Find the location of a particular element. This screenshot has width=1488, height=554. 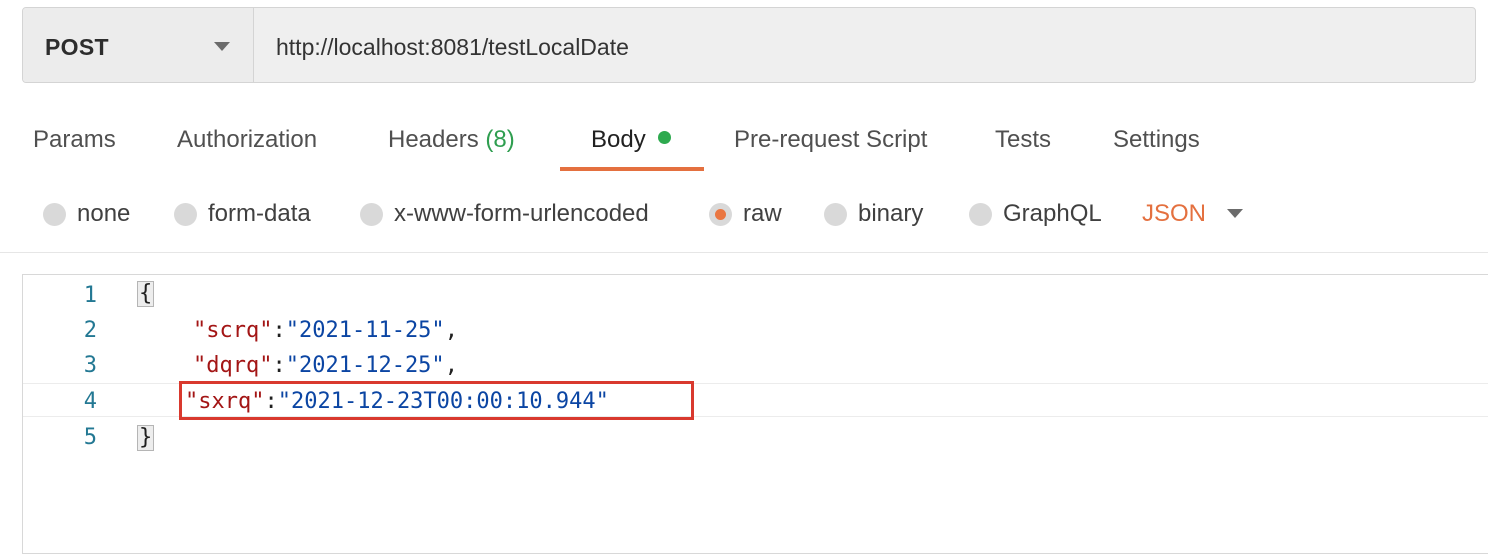

tab-pre-request-script: Pre-request Script is located at coordinates (830, 140).